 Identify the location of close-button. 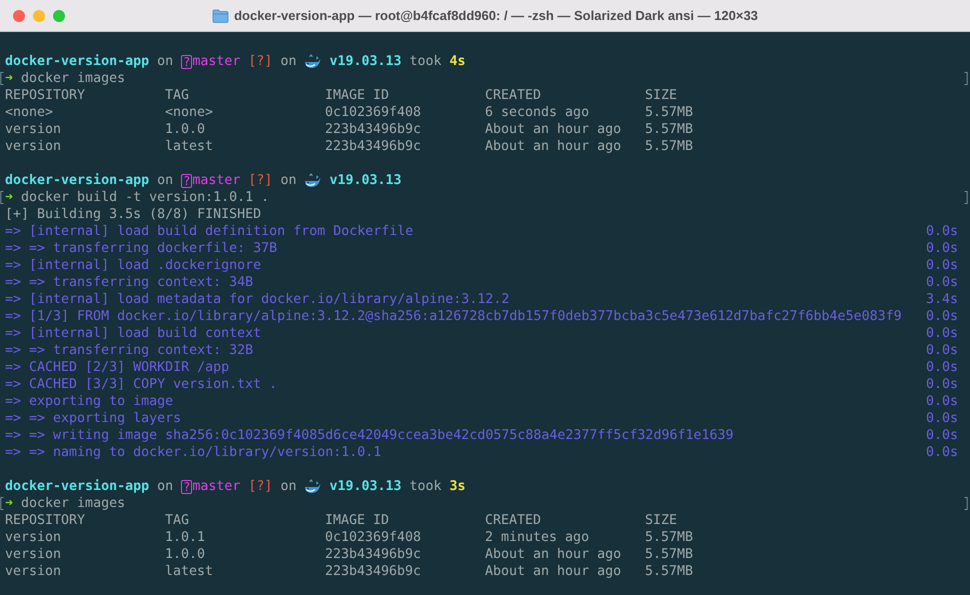
(19, 16).